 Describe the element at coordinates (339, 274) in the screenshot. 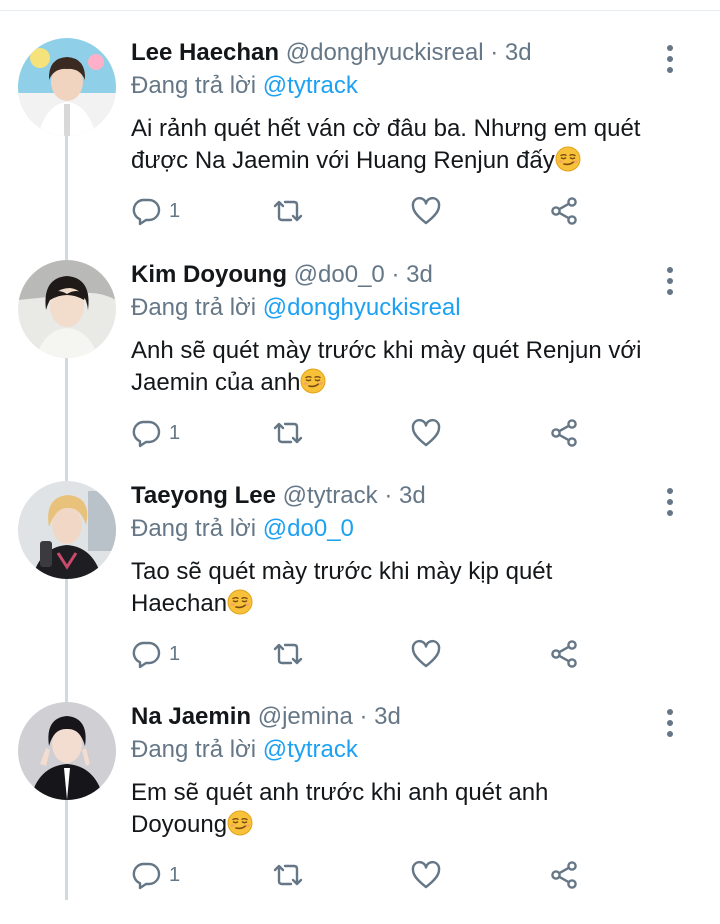

I see `user-handle: @do0_0` at that location.